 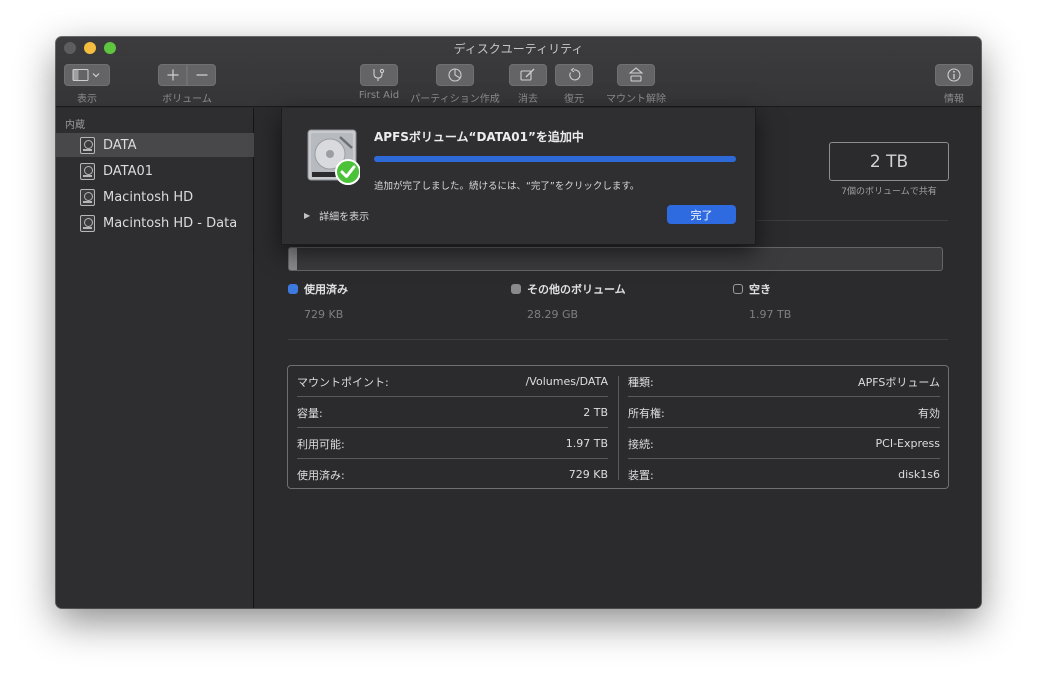 I want to click on info-row-available: 利用可能: 1.97 TB, so click(x=448, y=443).